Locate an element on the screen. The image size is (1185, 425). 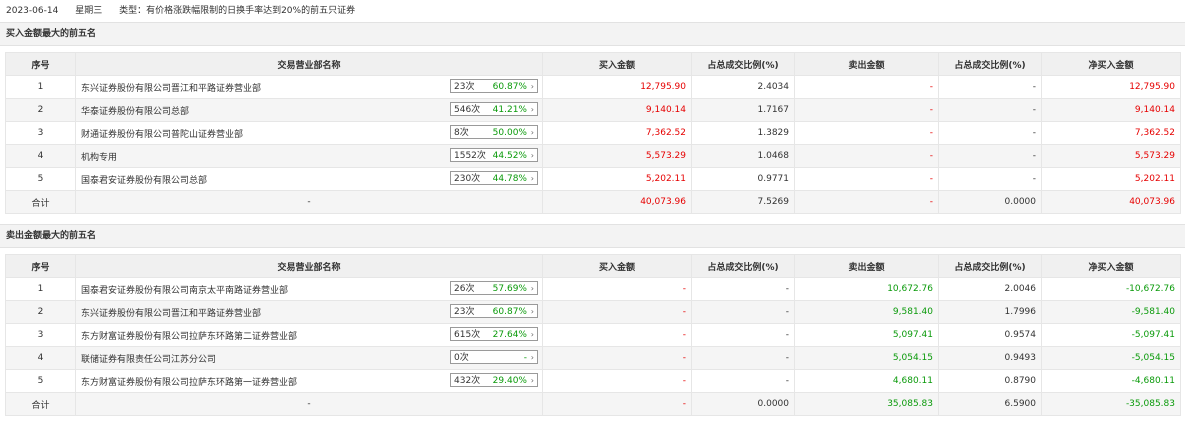
trade-date: 2023-06-14 is located at coordinates (32, 11).